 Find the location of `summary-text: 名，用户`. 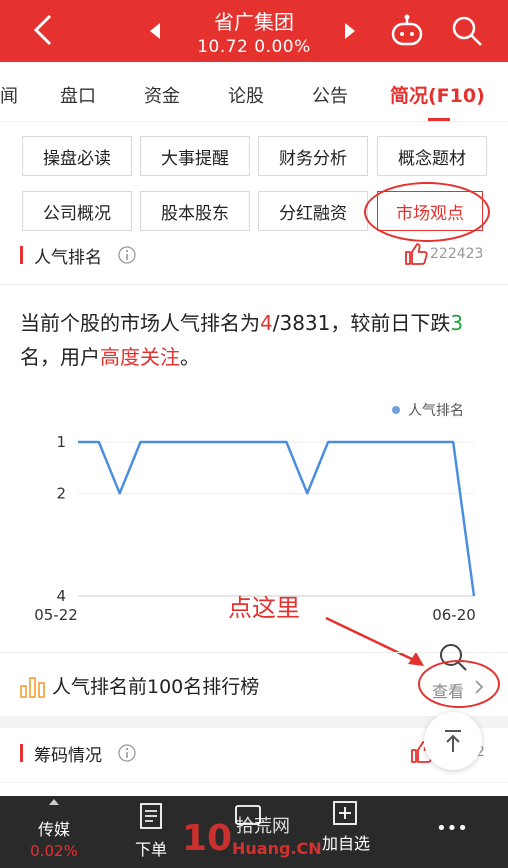

summary-text: 名，用户 is located at coordinates (60, 357).